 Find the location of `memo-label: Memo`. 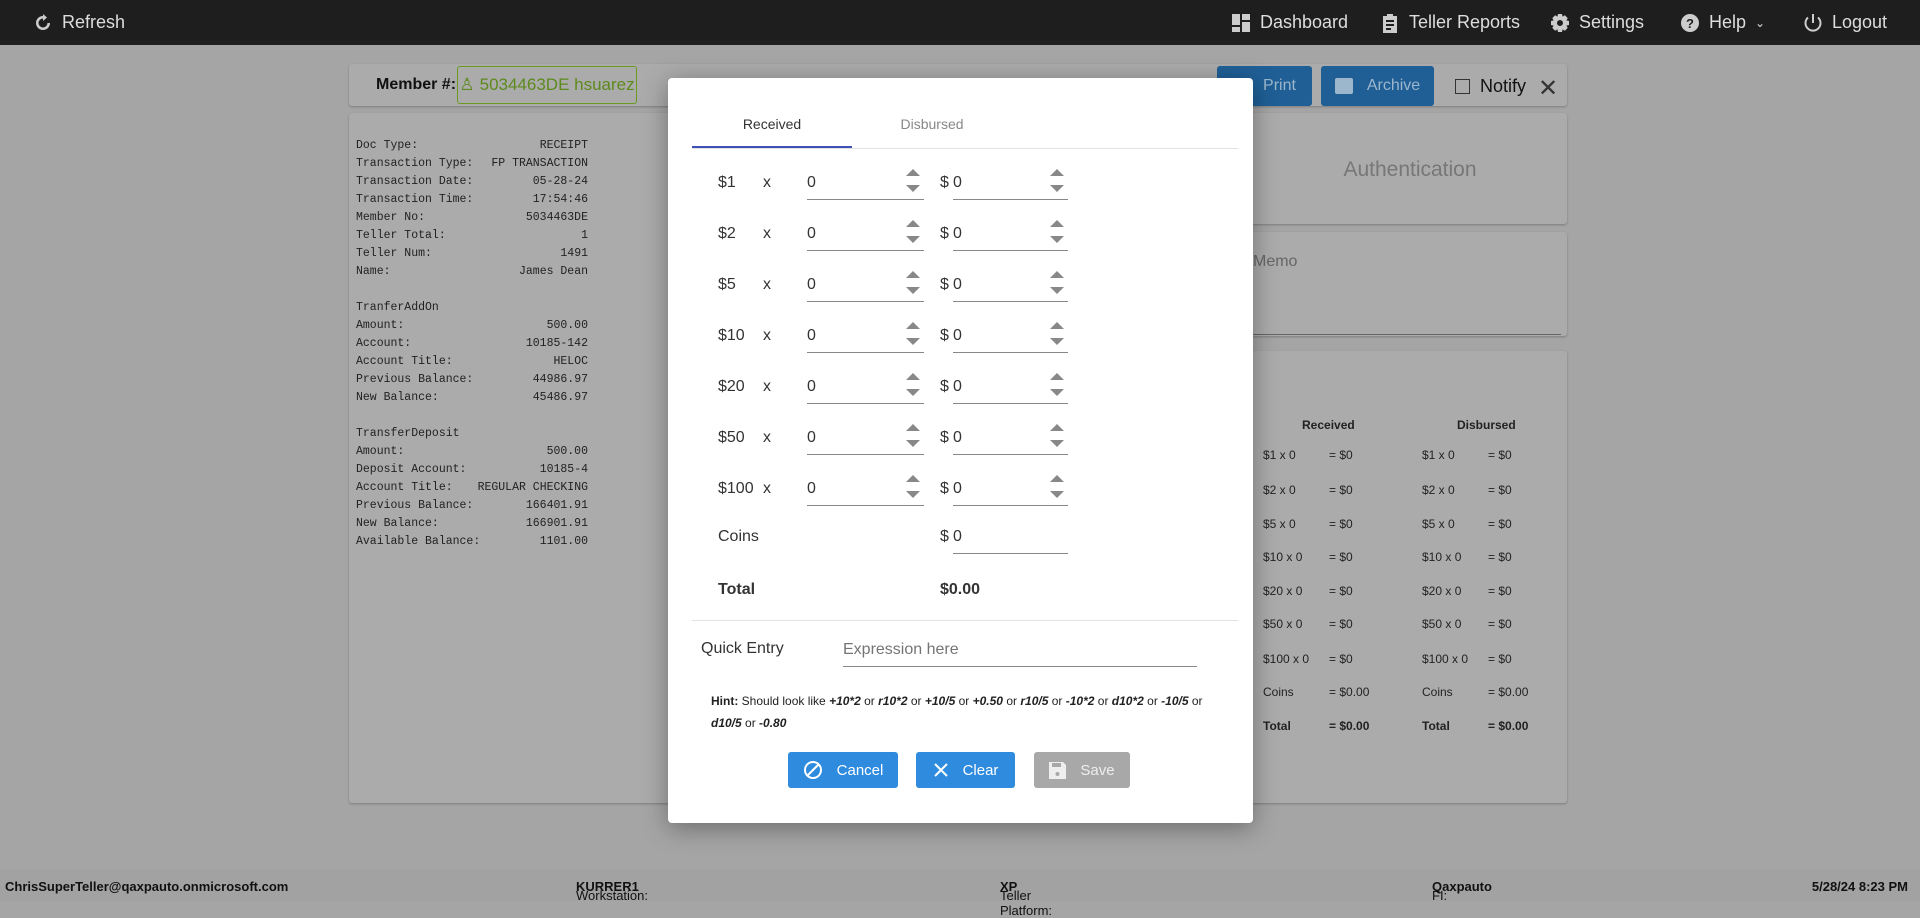

memo-label: Memo is located at coordinates (1275, 262).